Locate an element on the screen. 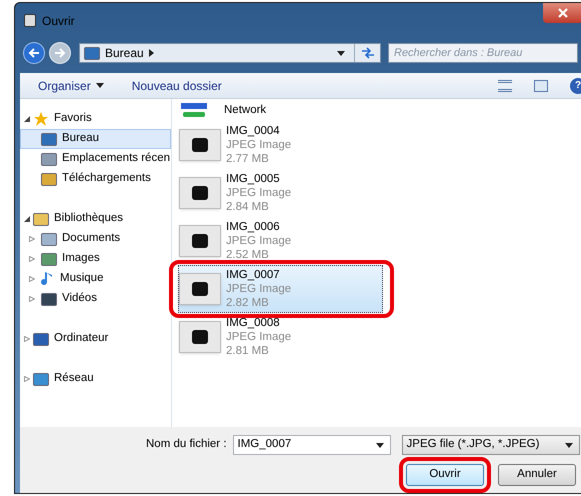 Image resolution: width=581 pixels, height=496 pixels. new-folder-button: Nouveau dossier is located at coordinates (177, 85).